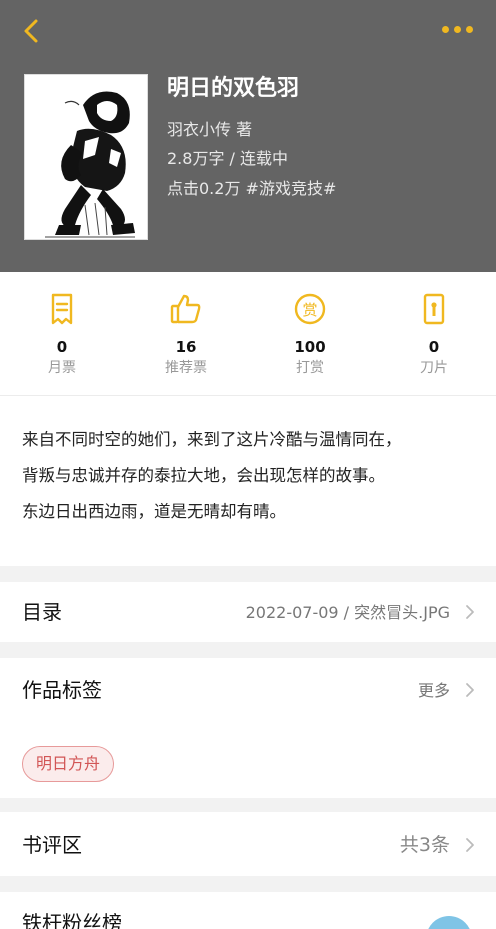 This screenshot has width=496, height=929. Describe the element at coordinates (434, 334) in the screenshot. I see `stat-blade: 0 刀片` at that location.